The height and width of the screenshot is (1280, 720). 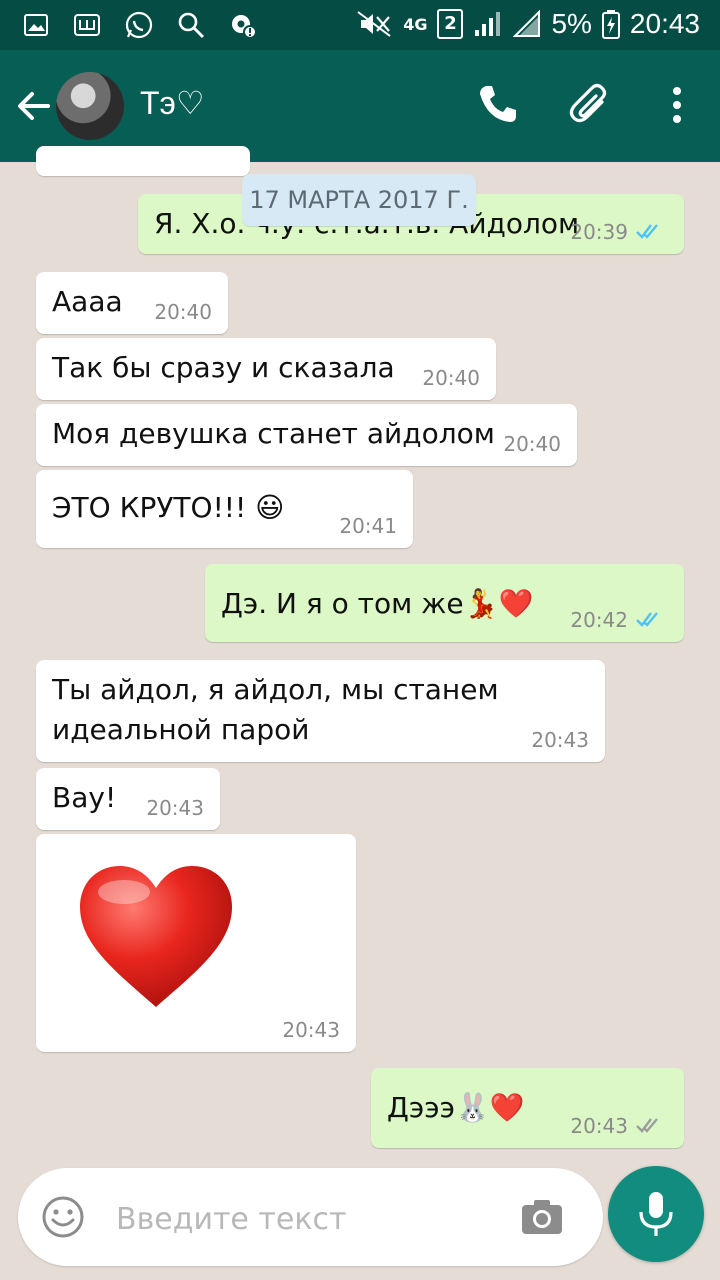 I want to click on delivered-ticks-icon, so click(x=647, y=1125).